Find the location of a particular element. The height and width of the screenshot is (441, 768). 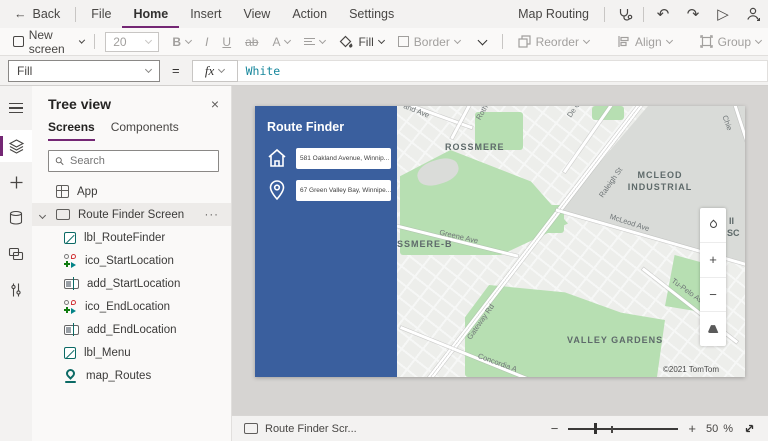

tree-item-label: lbl_Menu is located at coordinates (107, 352).